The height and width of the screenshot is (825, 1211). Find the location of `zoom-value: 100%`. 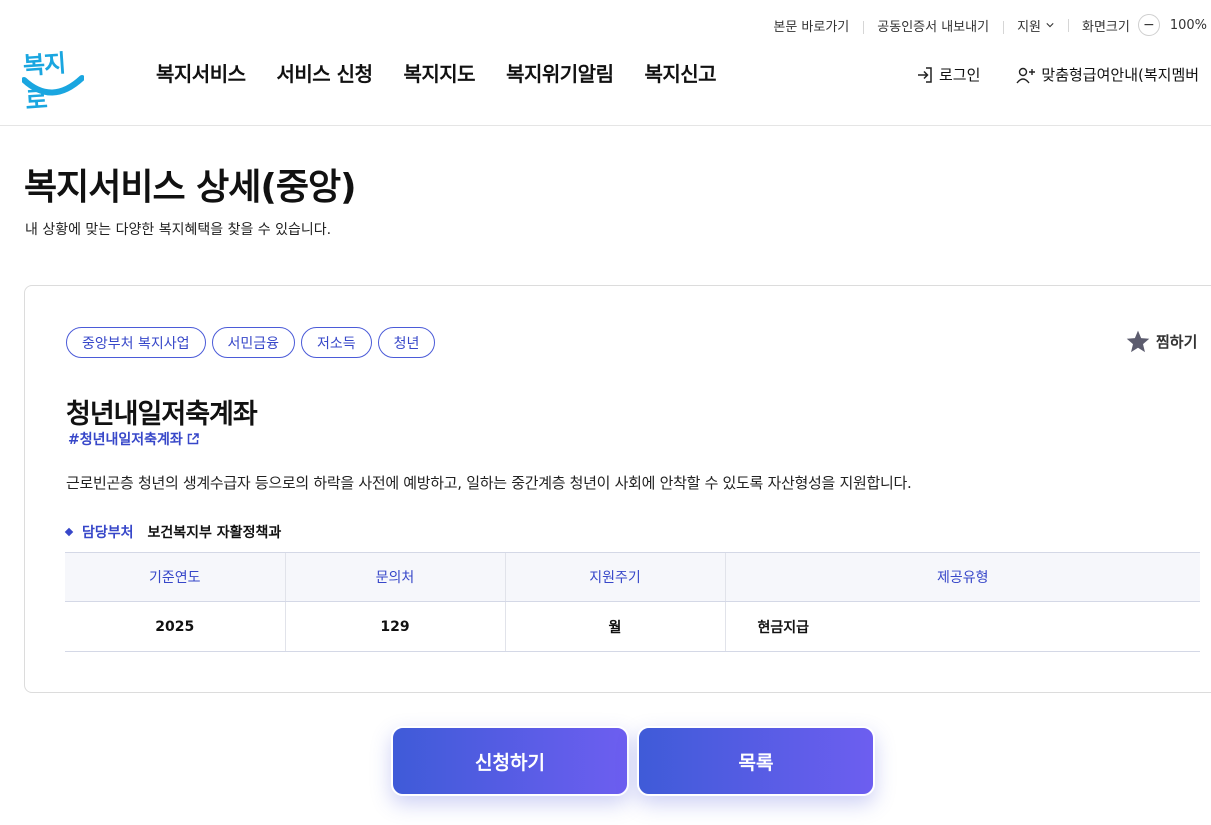

zoom-value: 100% is located at coordinates (1188, 25).